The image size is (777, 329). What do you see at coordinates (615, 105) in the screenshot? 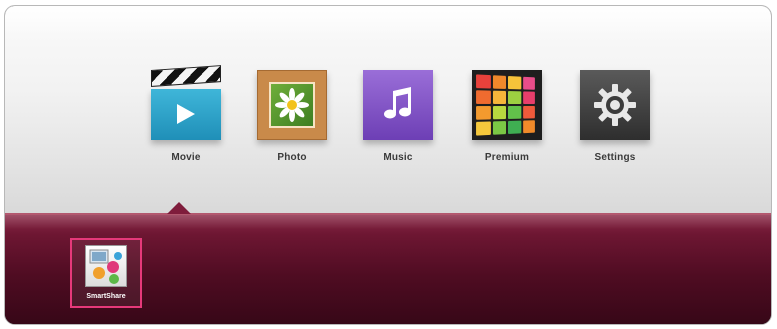
I see `gear-icon` at bounding box center [615, 105].